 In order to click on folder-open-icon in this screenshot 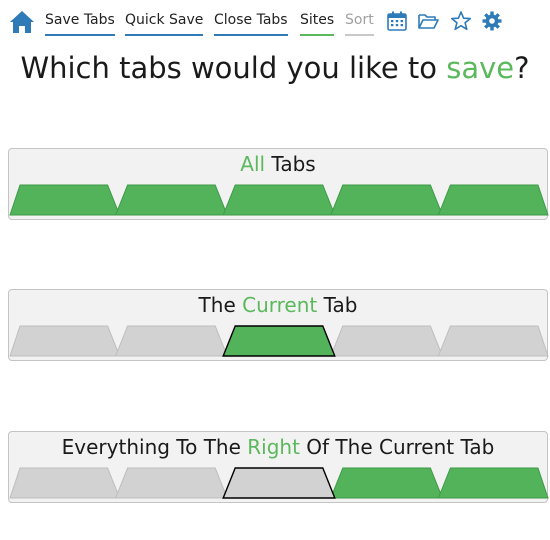, I will do `click(428, 21)`.